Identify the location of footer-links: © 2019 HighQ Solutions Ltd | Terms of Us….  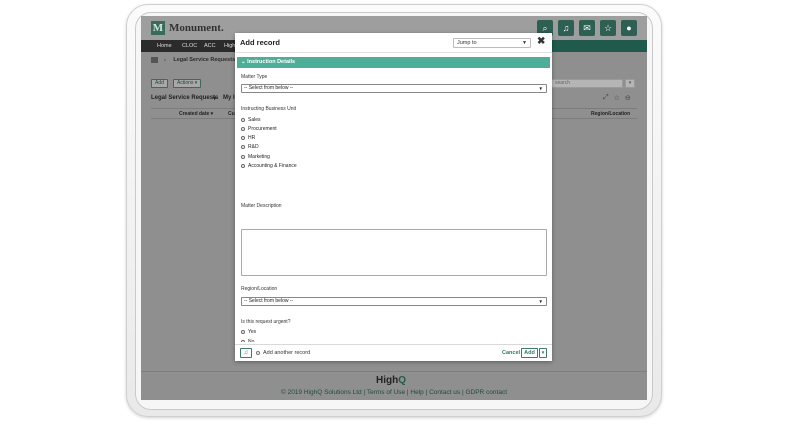
(394, 392).